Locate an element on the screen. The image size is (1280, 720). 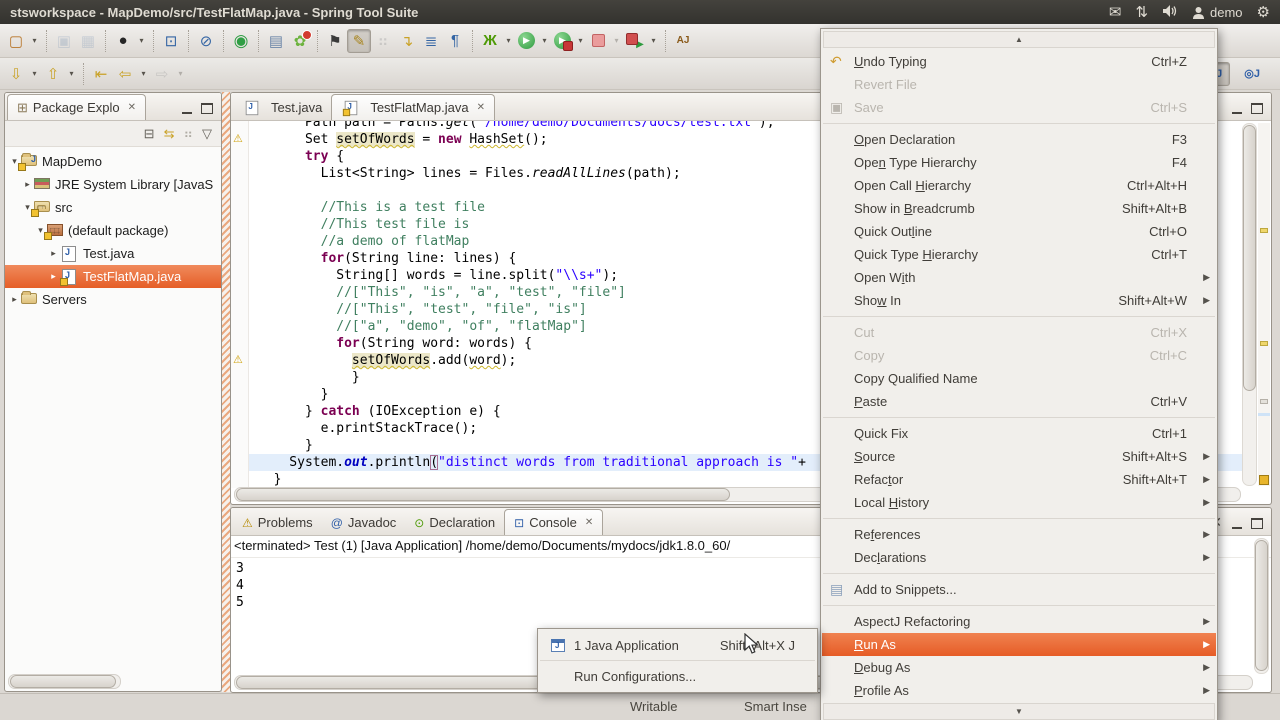
relaunch-icon: ▶ is located at coordinates (635, 41).